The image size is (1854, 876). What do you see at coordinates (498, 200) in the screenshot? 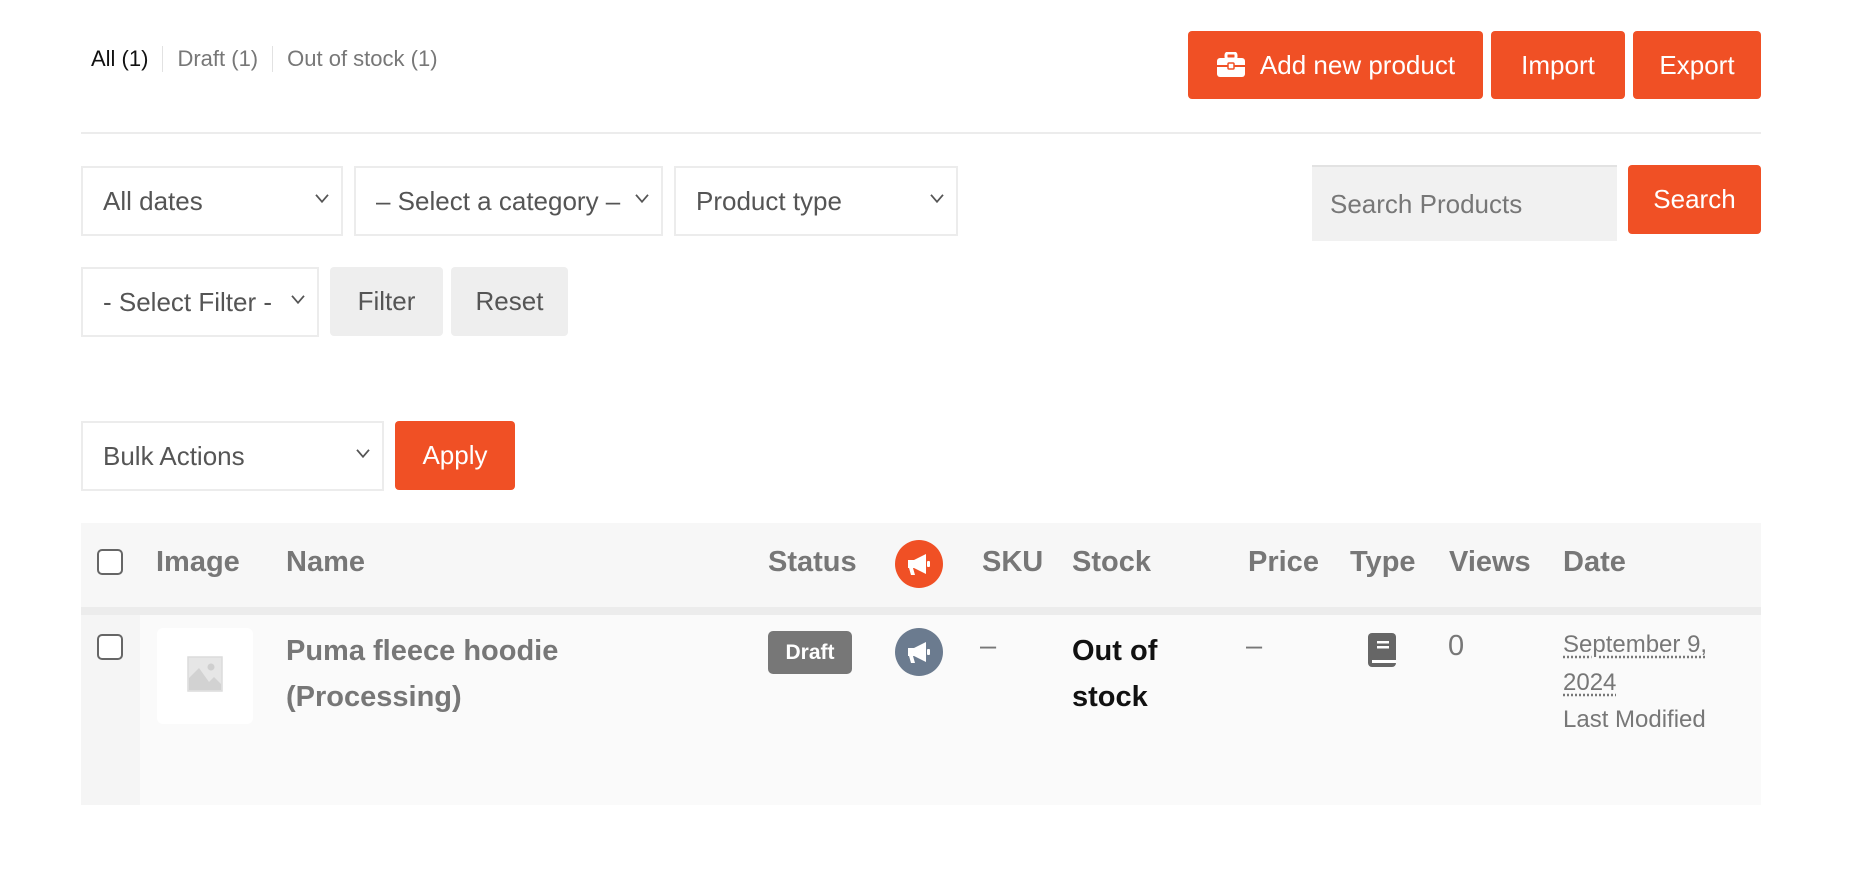
I see `category-select-value: – Select a category –` at bounding box center [498, 200].